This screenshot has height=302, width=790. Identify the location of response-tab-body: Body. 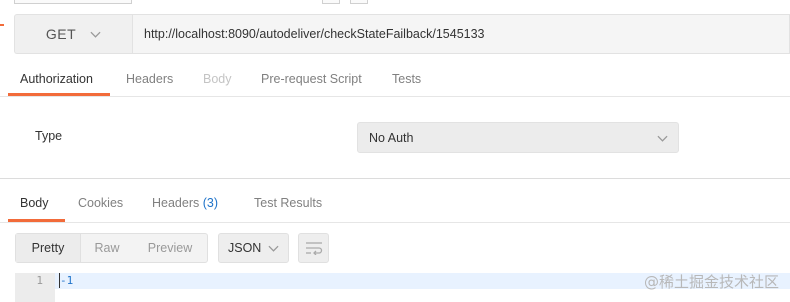
(34, 203).